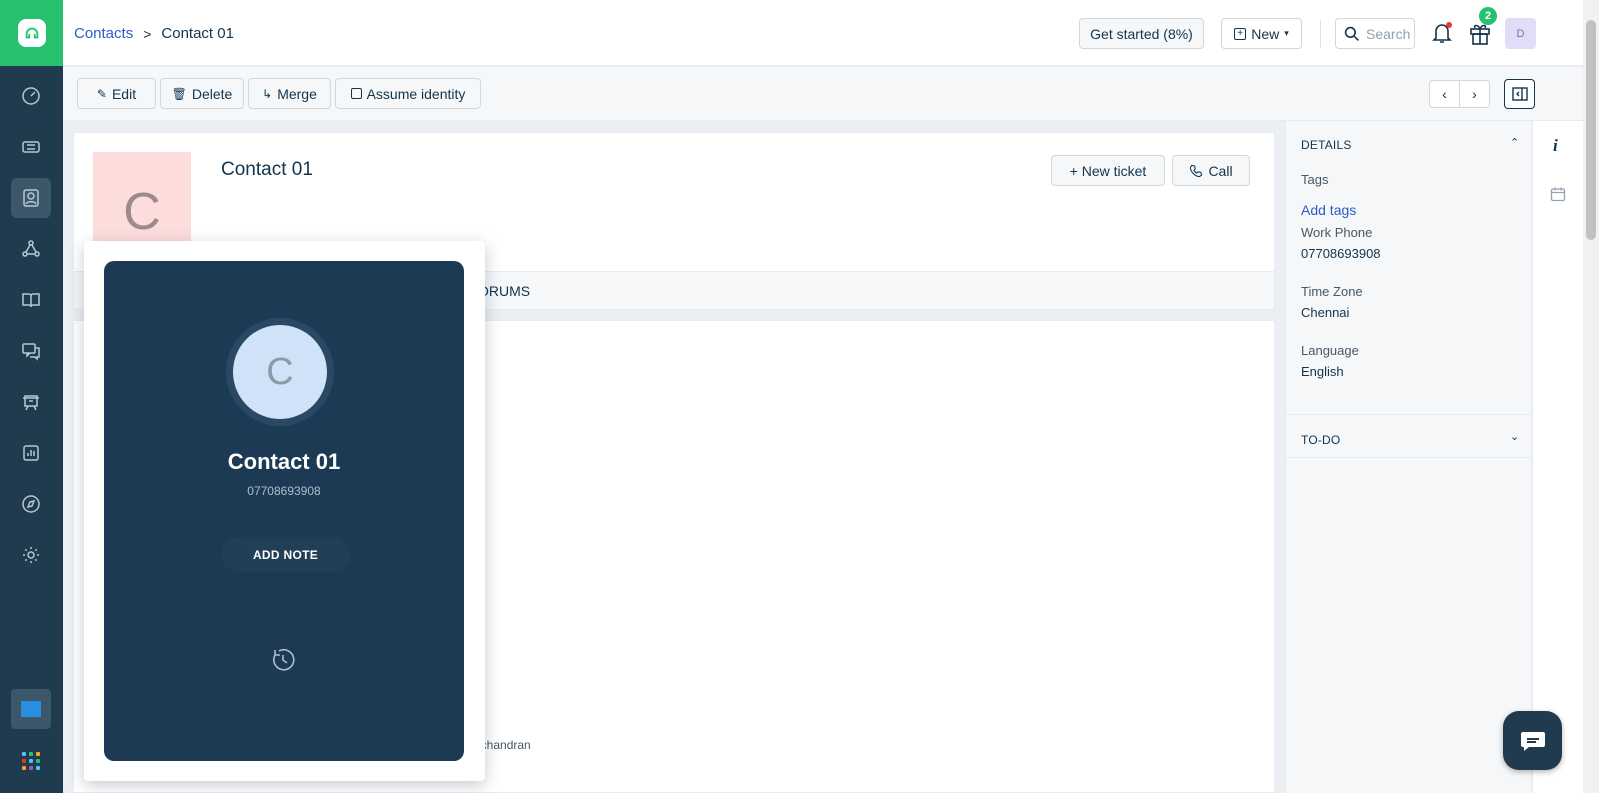 The image size is (1599, 793). What do you see at coordinates (31, 761) in the screenshot?
I see `apps-grid-icon` at bounding box center [31, 761].